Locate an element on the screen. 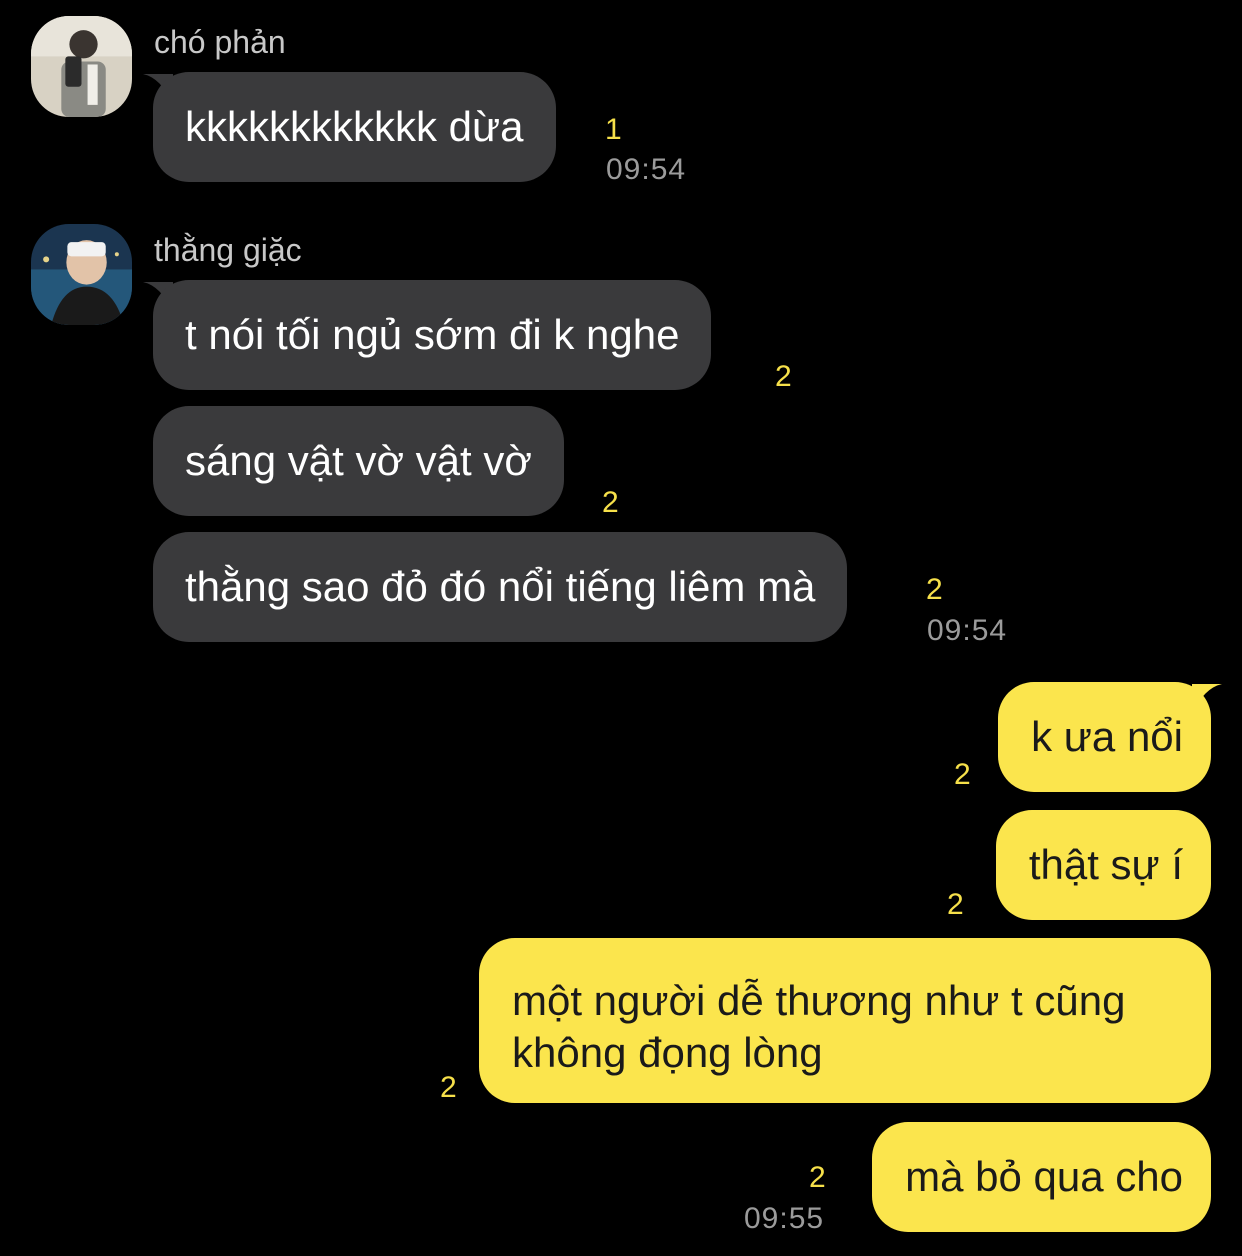 Image resolution: width=1242 pixels, height=1256 pixels. message-bubble: mà bỏ qua cho is located at coordinates (1041, 1177).